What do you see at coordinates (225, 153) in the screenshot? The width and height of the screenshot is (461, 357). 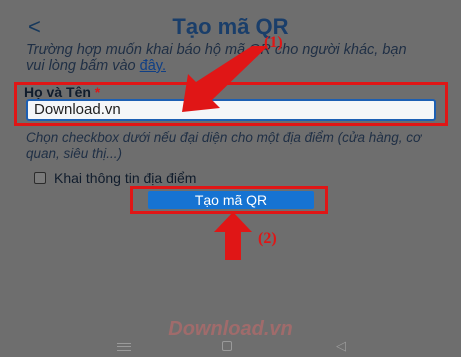 I see `annotation-arrows` at bounding box center [225, 153].